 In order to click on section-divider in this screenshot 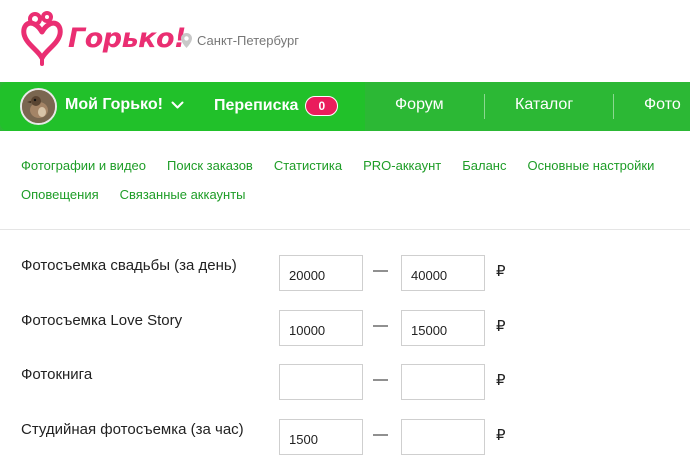, I will do `click(345, 229)`.